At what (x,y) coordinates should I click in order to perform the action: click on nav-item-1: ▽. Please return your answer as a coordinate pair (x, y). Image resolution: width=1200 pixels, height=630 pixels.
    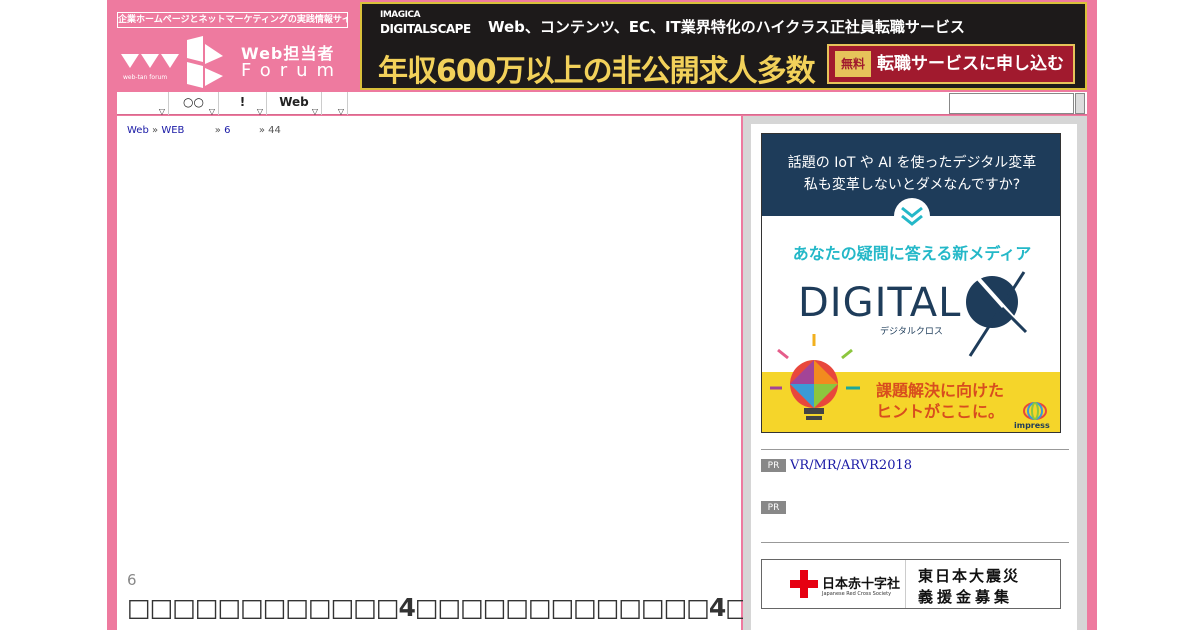
    Looking at the image, I should click on (148, 104).